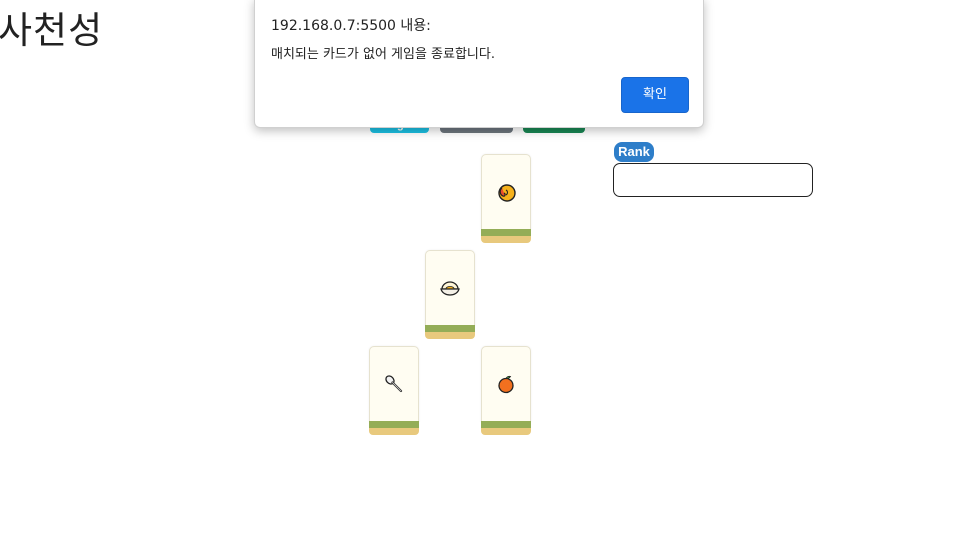  Describe the element at coordinates (383, 54) in the screenshot. I see `dialog-message: 매치되는 카드가 없어 게임을 종료합니다.` at that location.